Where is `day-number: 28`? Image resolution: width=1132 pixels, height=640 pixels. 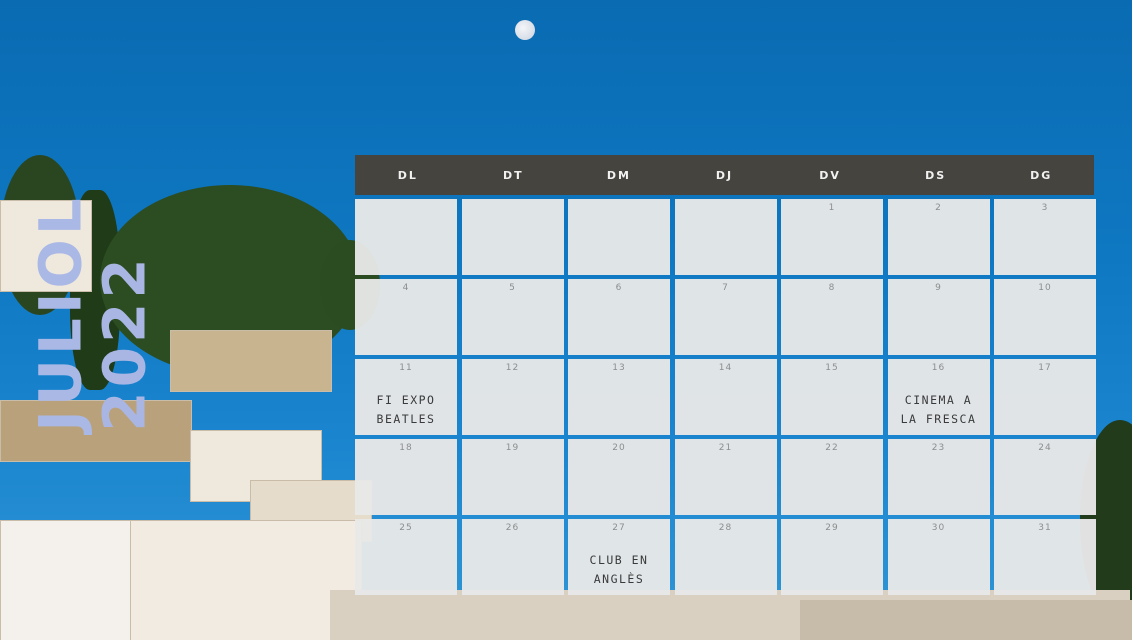
day-number: 28 is located at coordinates (725, 528).